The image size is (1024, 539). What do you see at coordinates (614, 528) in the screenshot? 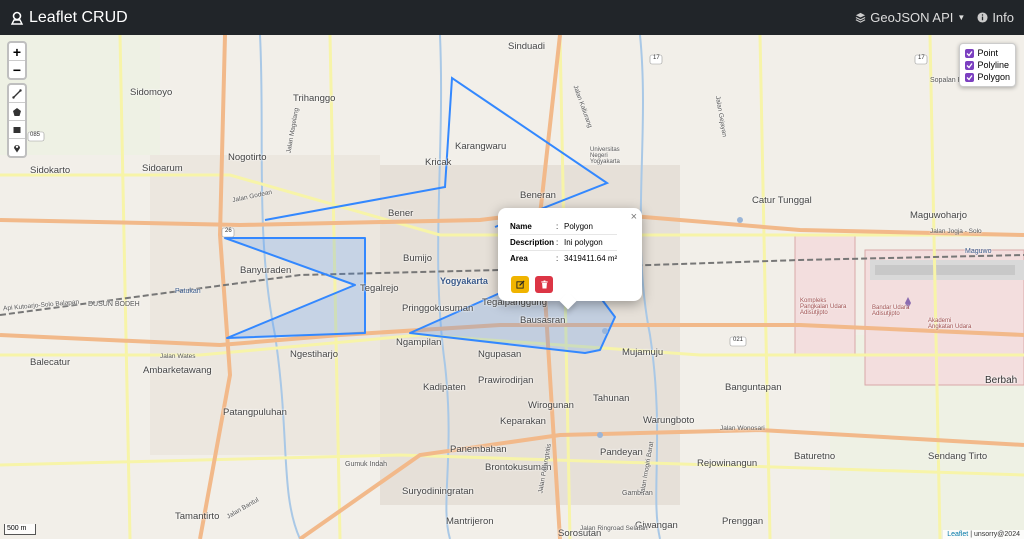
I see `road-label: Jalan Ringroad Selatan` at bounding box center [614, 528].